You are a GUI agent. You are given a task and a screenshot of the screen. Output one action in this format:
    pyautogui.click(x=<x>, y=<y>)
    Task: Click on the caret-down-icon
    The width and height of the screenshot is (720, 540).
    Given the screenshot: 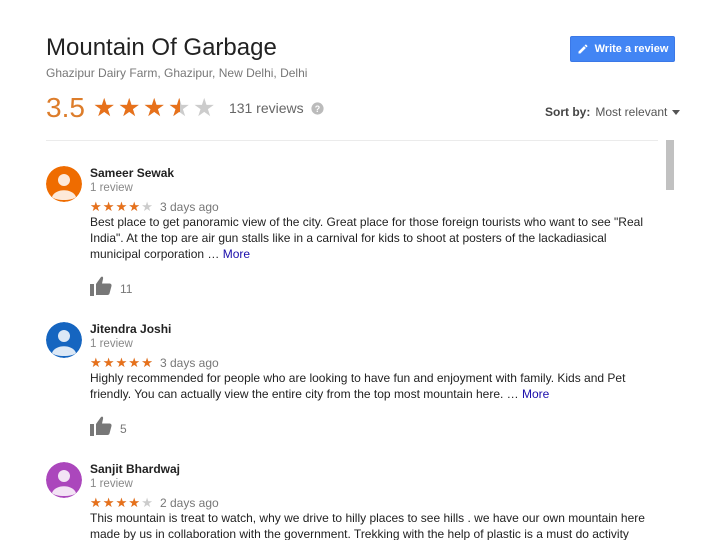 What is the action you would take?
    pyautogui.click(x=676, y=112)
    